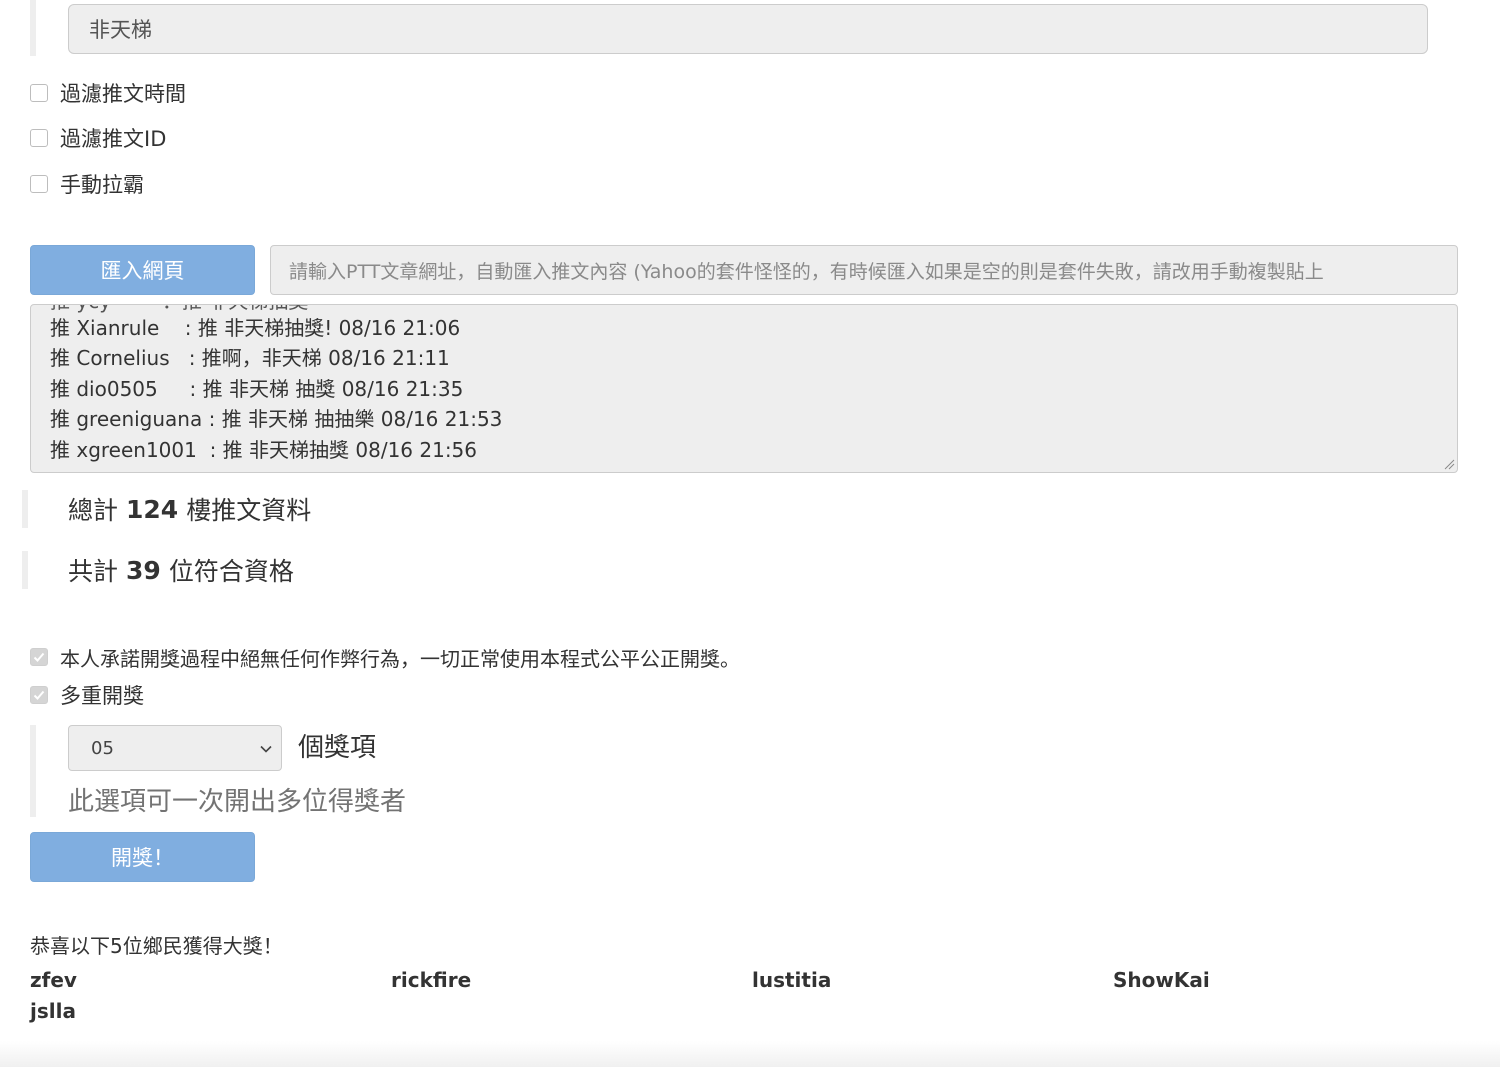  I want to click on pledge-row: 本人承諾開獎過程中絕無任何作弊行為，一切正常使用本程式公平公正開獎。, so click(385, 657).